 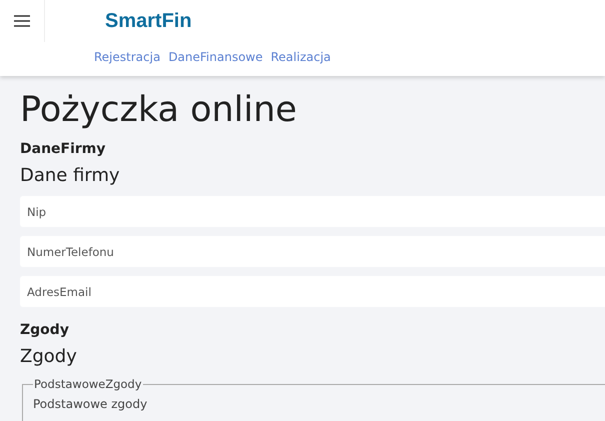 What do you see at coordinates (127, 57) in the screenshot?
I see `nav-link: Rejestracja` at bounding box center [127, 57].